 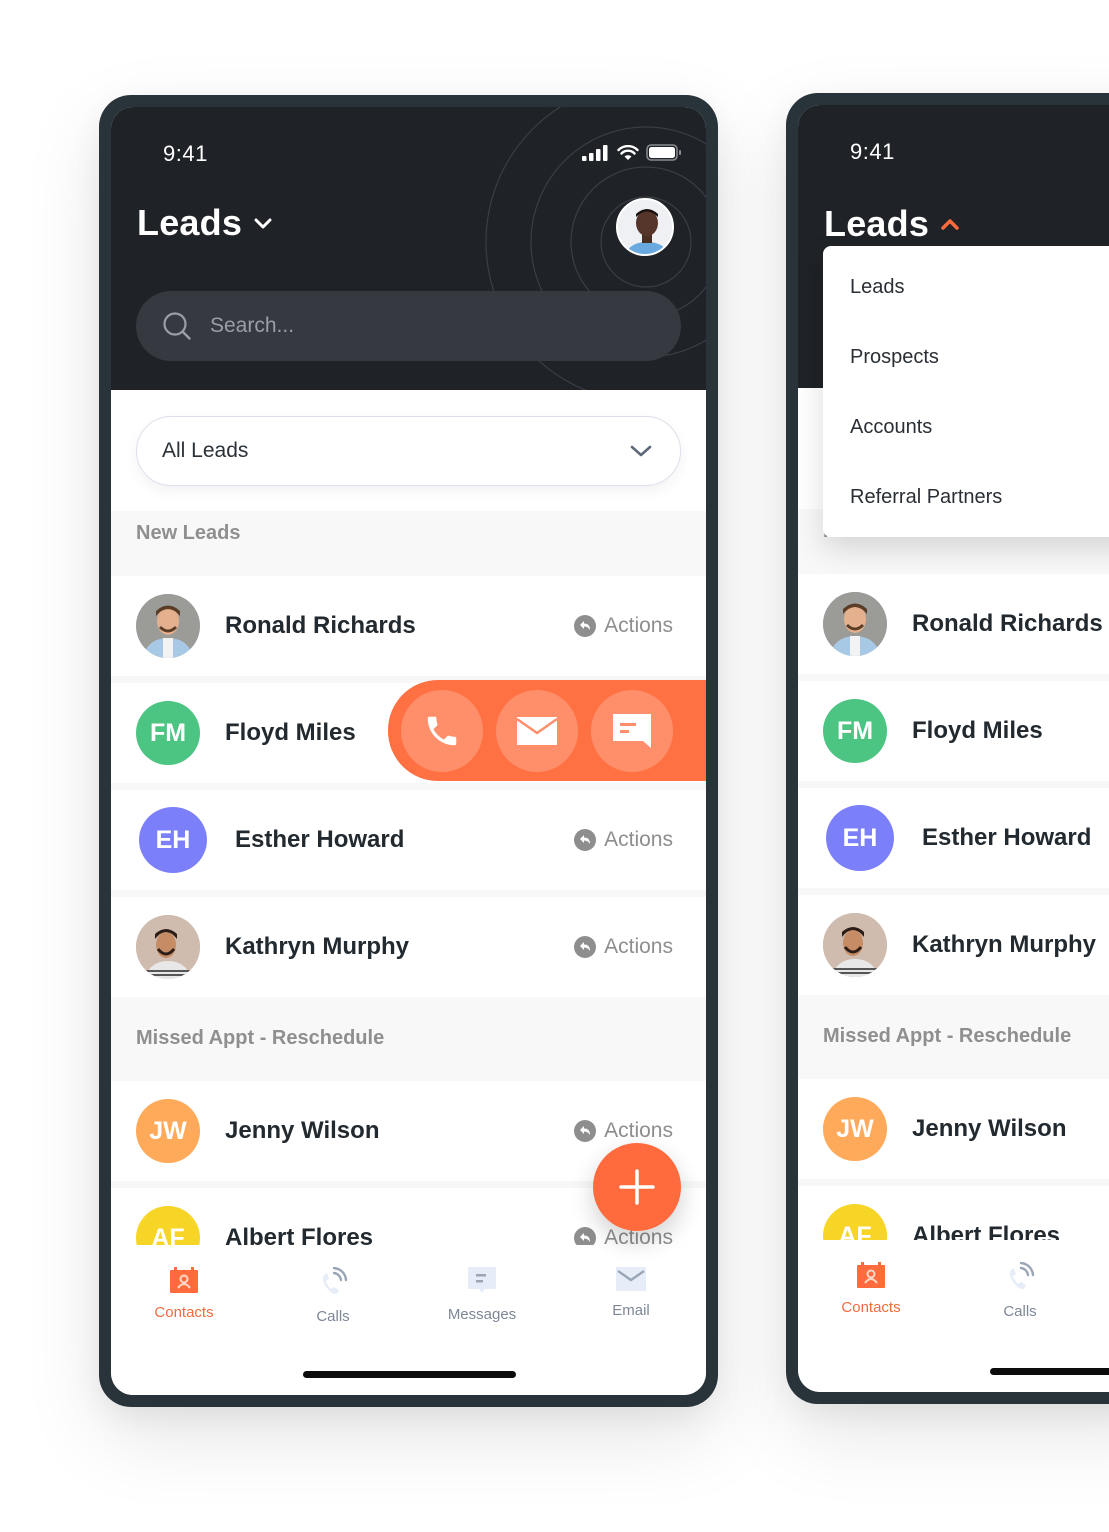 What do you see at coordinates (926, 497) in the screenshot?
I see `menu-item-referral-partners: Referral Partners` at bounding box center [926, 497].